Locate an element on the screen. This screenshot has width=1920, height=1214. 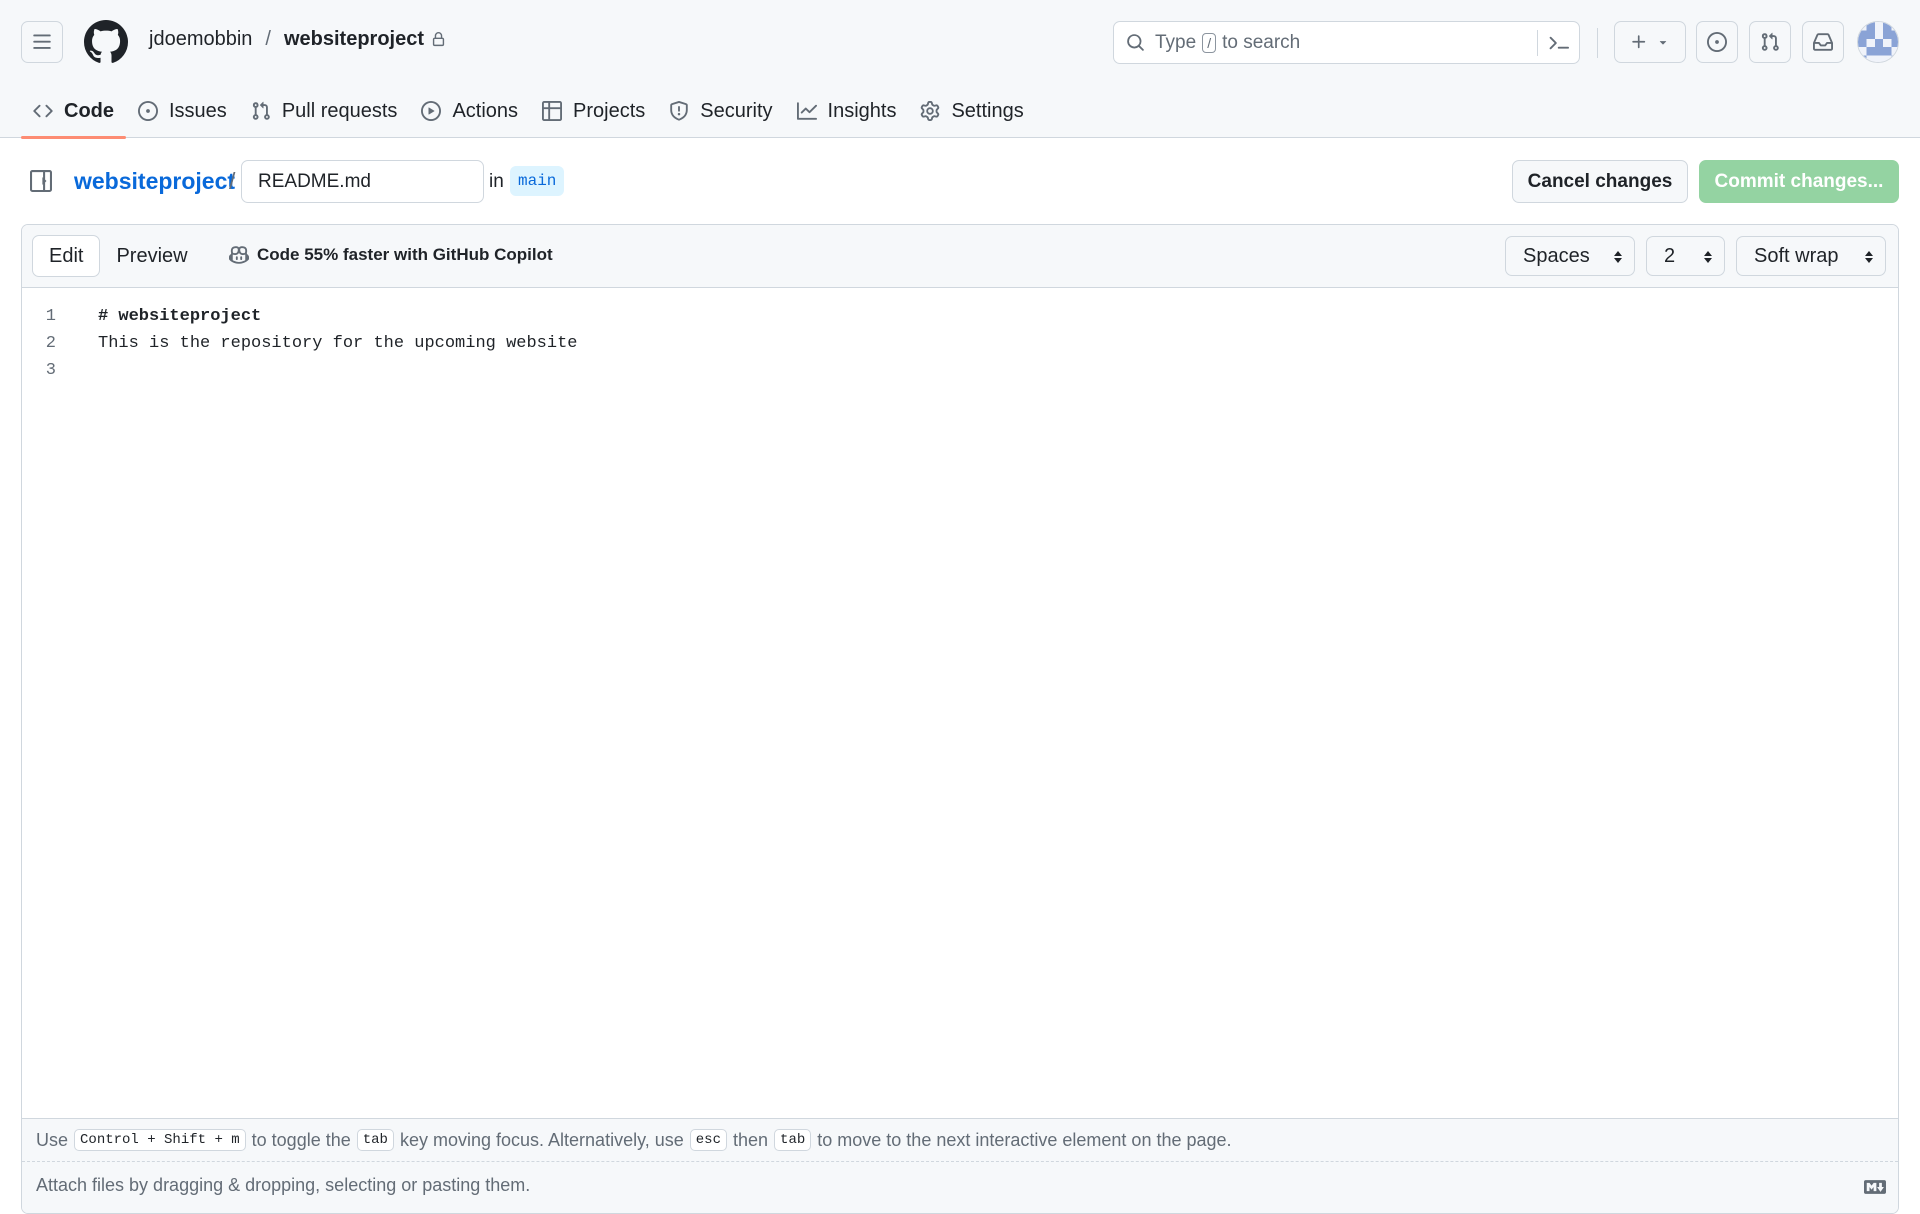
line-number: 1 is located at coordinates (50, 316).